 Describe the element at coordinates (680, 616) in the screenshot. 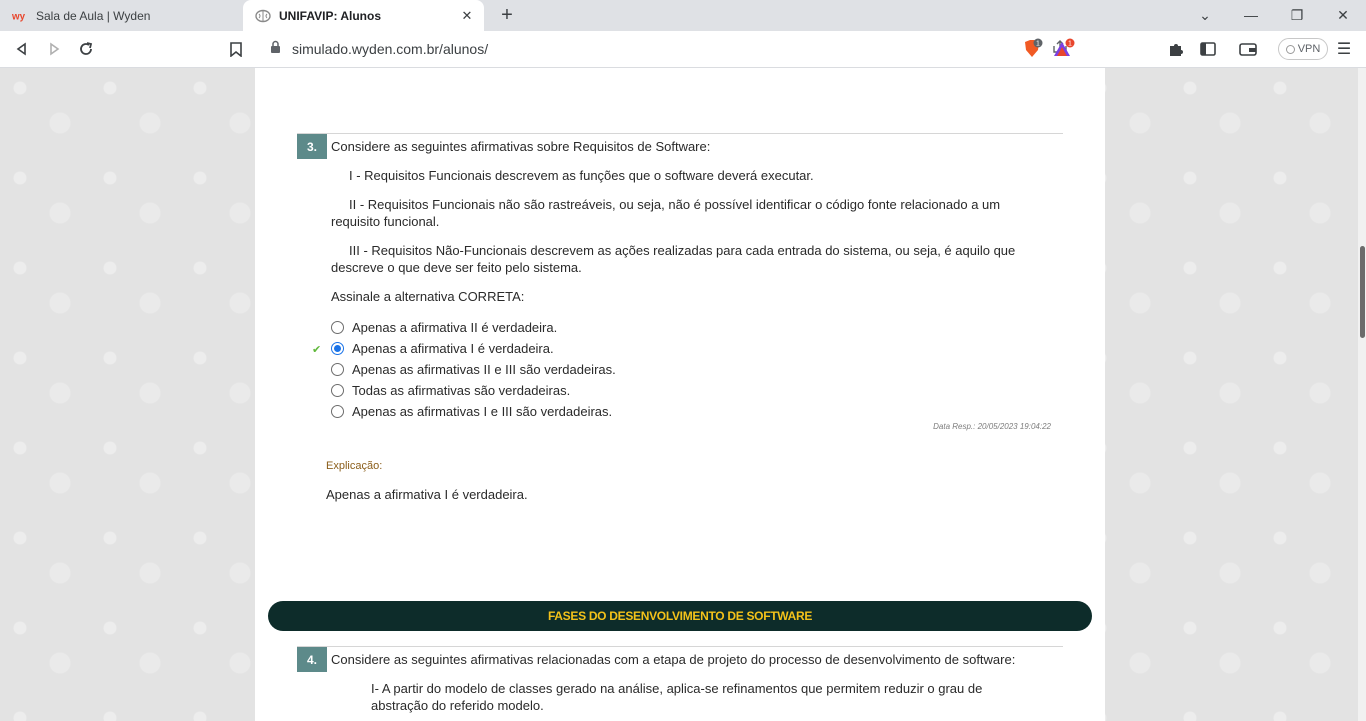

I see `section-banner: FASES DO DESENVOLVIMENTO DE SOFTWARE` at that location.